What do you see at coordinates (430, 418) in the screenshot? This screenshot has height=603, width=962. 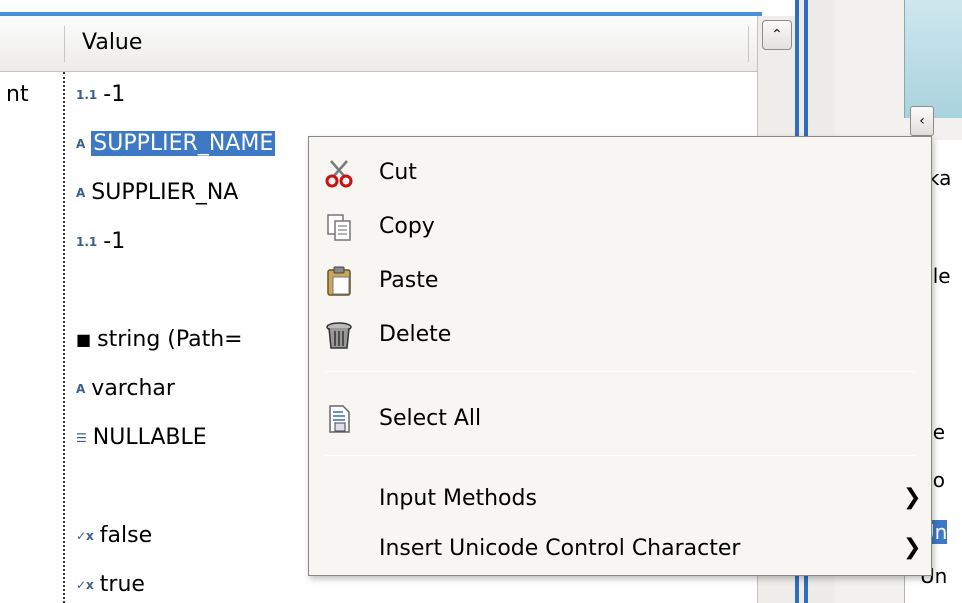 I see `menu-item-label: Select All` at bounding box center [430, 418].